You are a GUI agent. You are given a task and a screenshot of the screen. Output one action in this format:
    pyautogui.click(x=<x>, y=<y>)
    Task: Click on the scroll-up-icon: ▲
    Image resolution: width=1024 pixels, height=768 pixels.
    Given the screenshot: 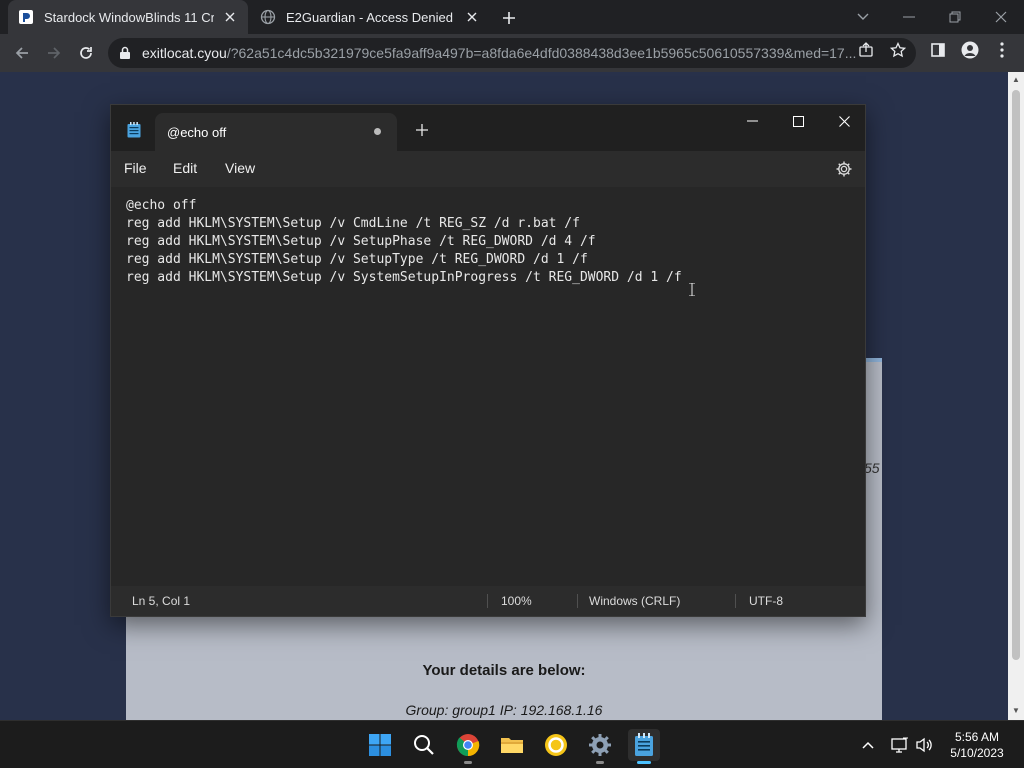 What is the action you would take?
    pyautogui.click(x=1016, y=80)
    